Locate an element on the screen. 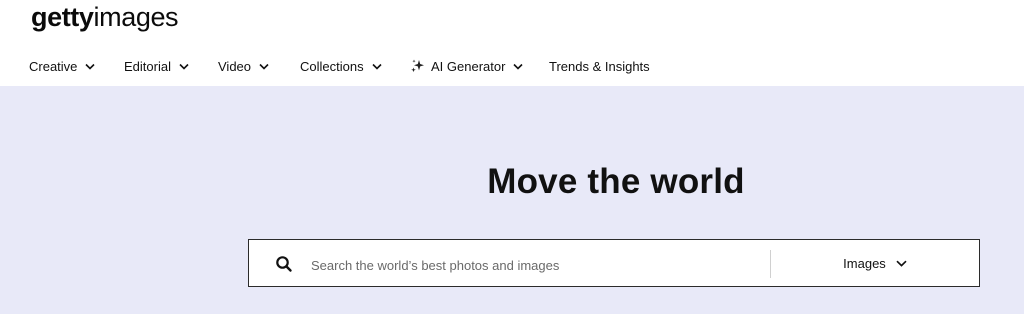 This screenshot has height=314, width=1024. nav-item-label: Video is located at coordinates (235, 66).